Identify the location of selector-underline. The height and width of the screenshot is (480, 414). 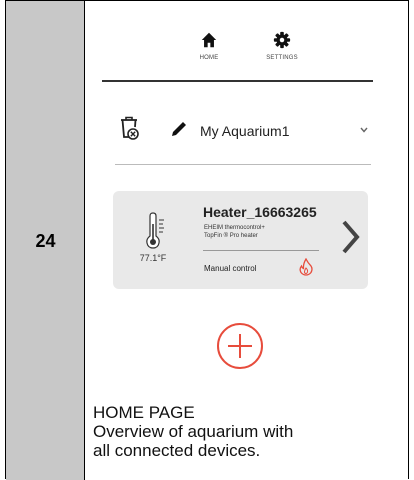
(243, 164).